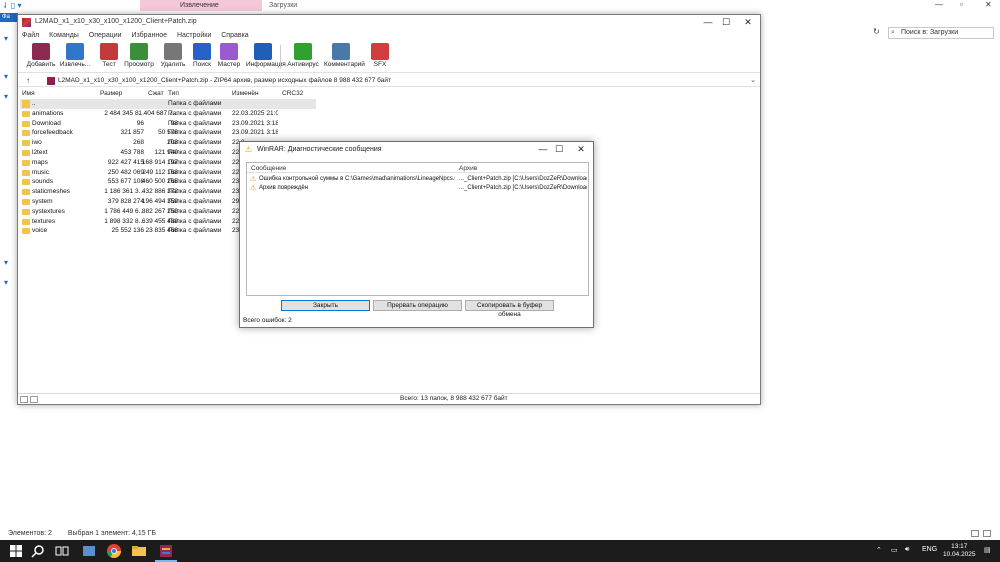 This screenshot has height=562, width=1000. What do you see at coordinates (907, 550) in the screenshot?
I see `volume-icon: 🔊︎` at bounding box center [907, 550].